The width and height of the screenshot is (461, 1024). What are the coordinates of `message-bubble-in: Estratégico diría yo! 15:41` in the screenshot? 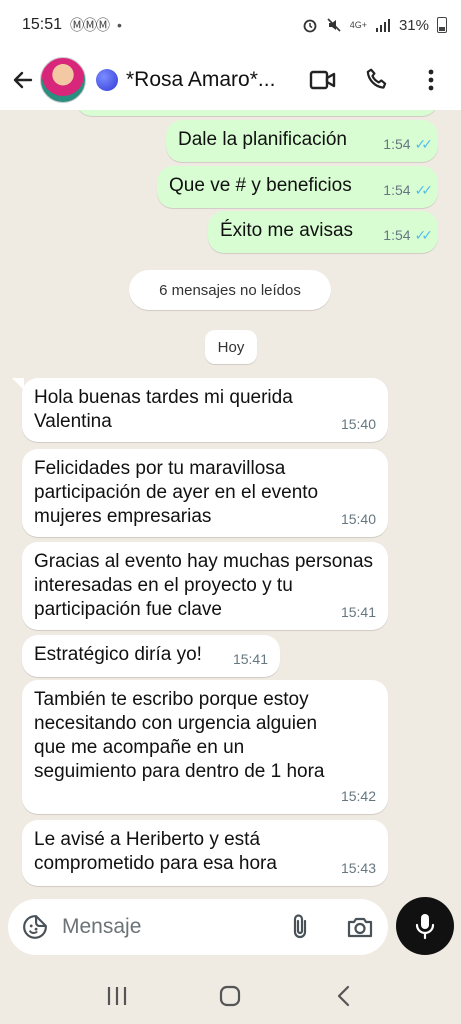 It's located at (151, 656).